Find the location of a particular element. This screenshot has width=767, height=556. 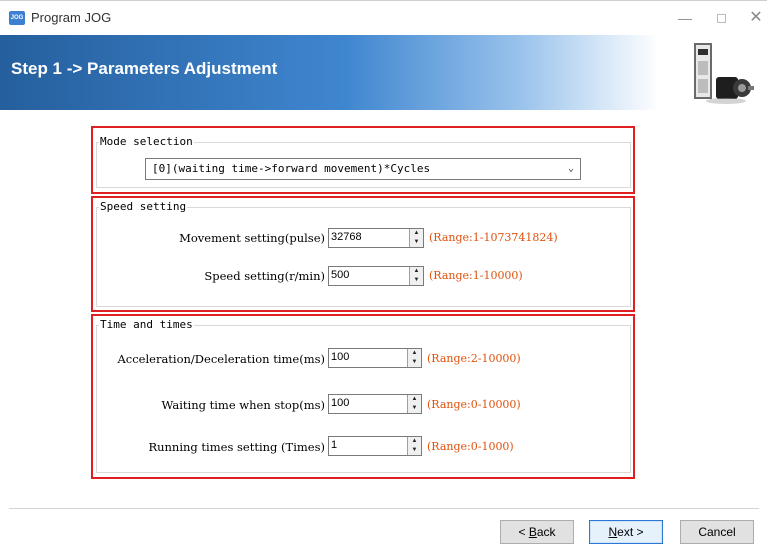

speed-setting-legend: Speed setting is located at coordinates (143, 206).